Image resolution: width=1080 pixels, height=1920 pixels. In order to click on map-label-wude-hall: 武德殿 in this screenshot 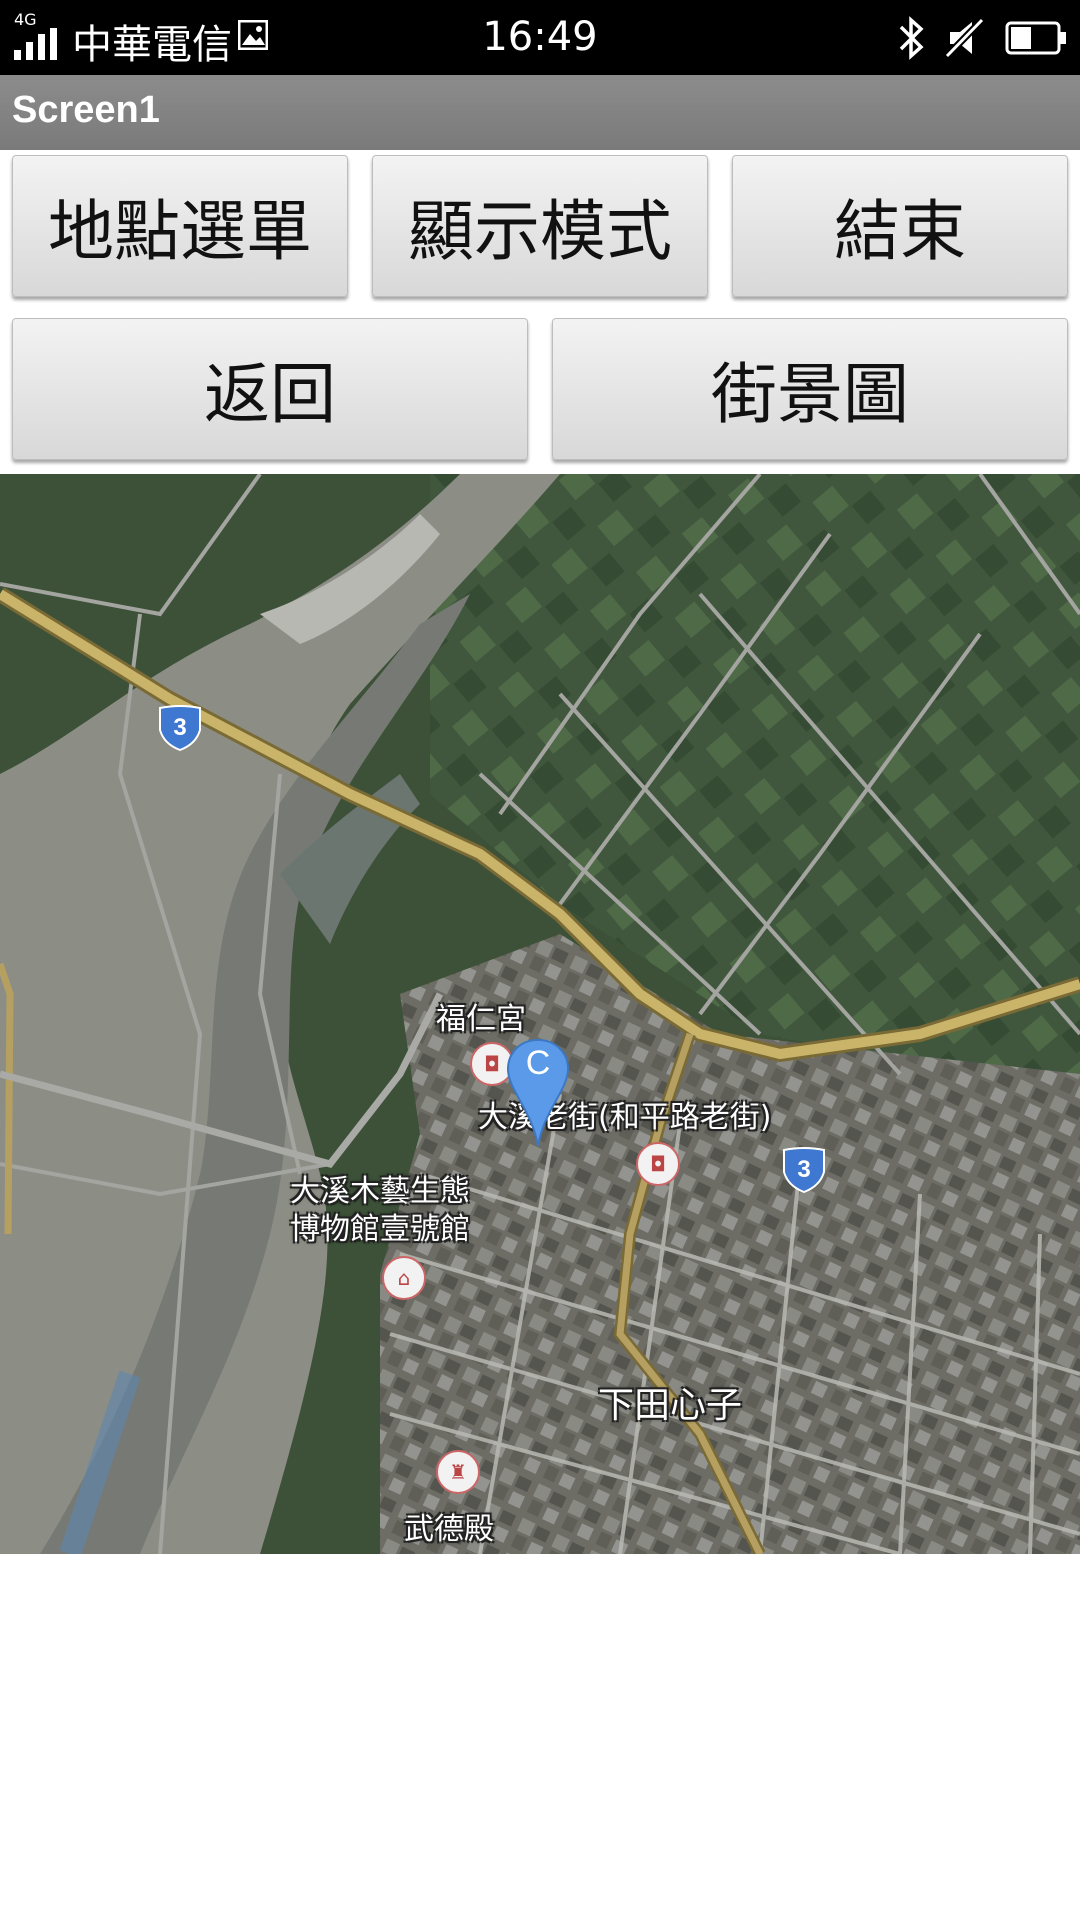, I will do `click(449, 1529)`.